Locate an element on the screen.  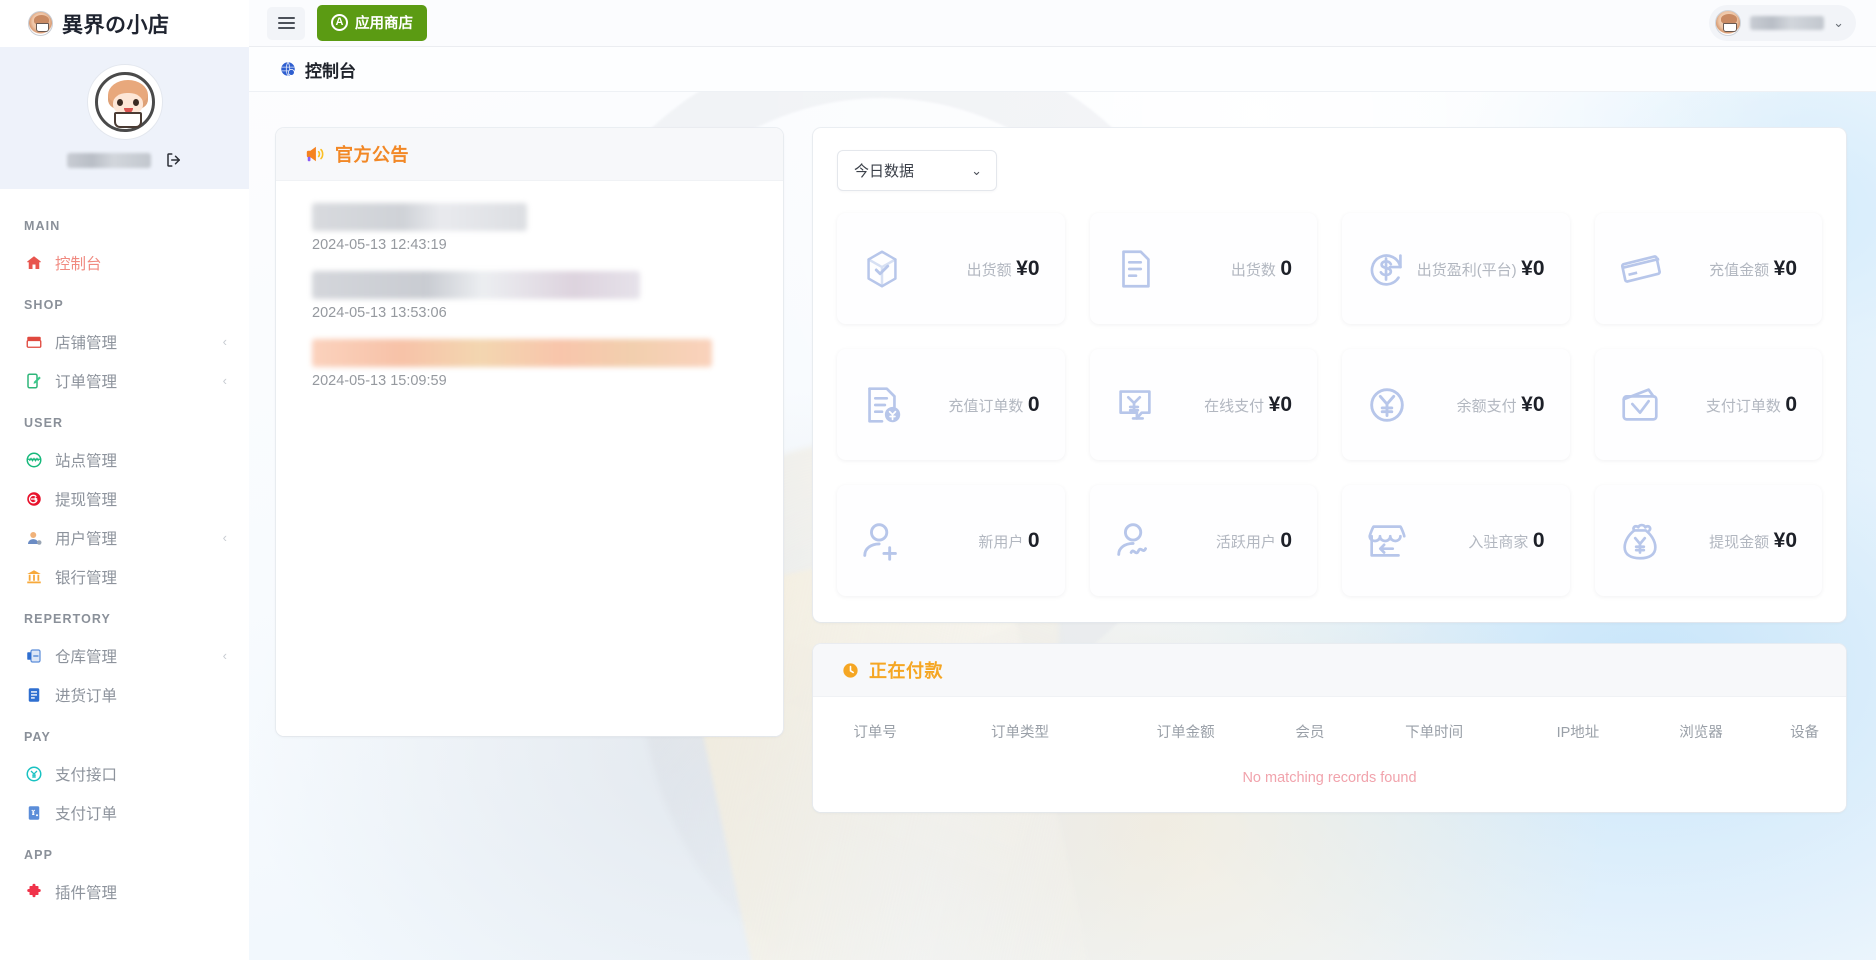
list-item: 2024-05-13 13:53:06 is located at coordinates (536, 296).